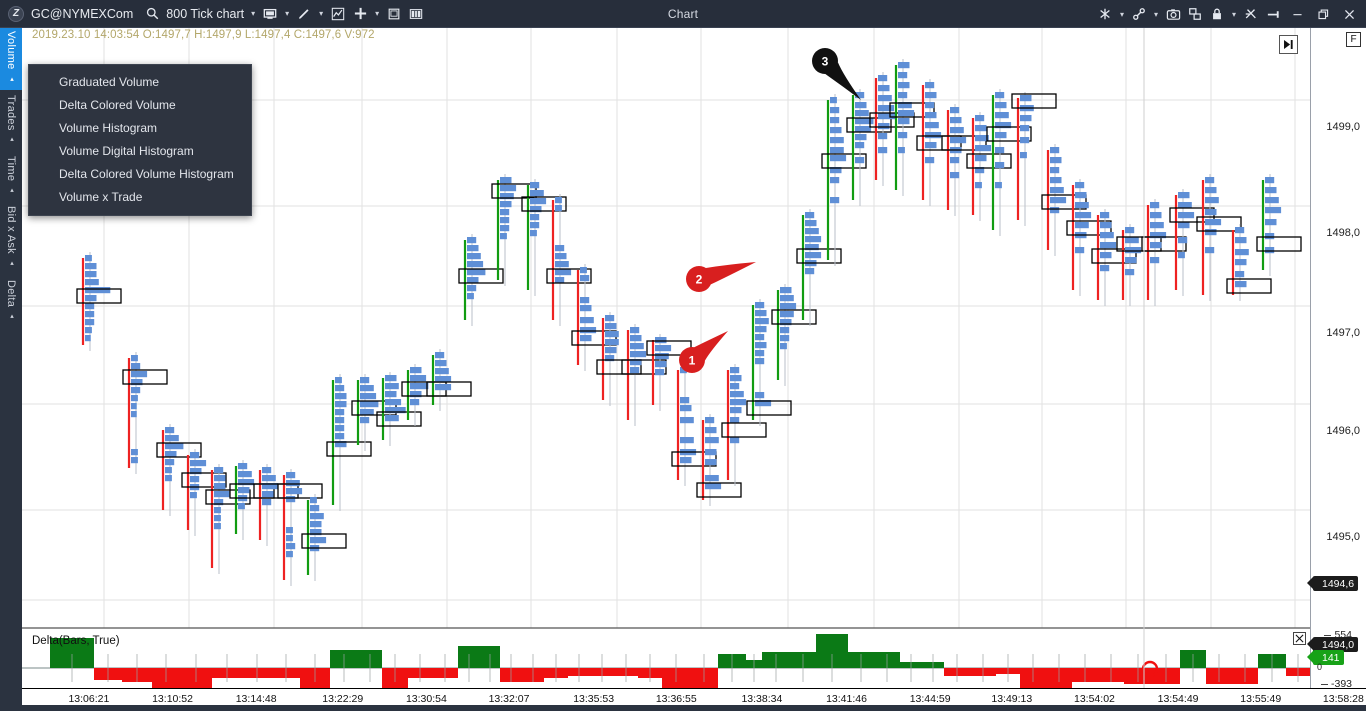 Image resolution: width=1366 pixels, height=711 pixels. What do you see at coordinates (304, 14) in the screenshot?
I see `drawing-tools-icon` at bounding box center [304, 14].